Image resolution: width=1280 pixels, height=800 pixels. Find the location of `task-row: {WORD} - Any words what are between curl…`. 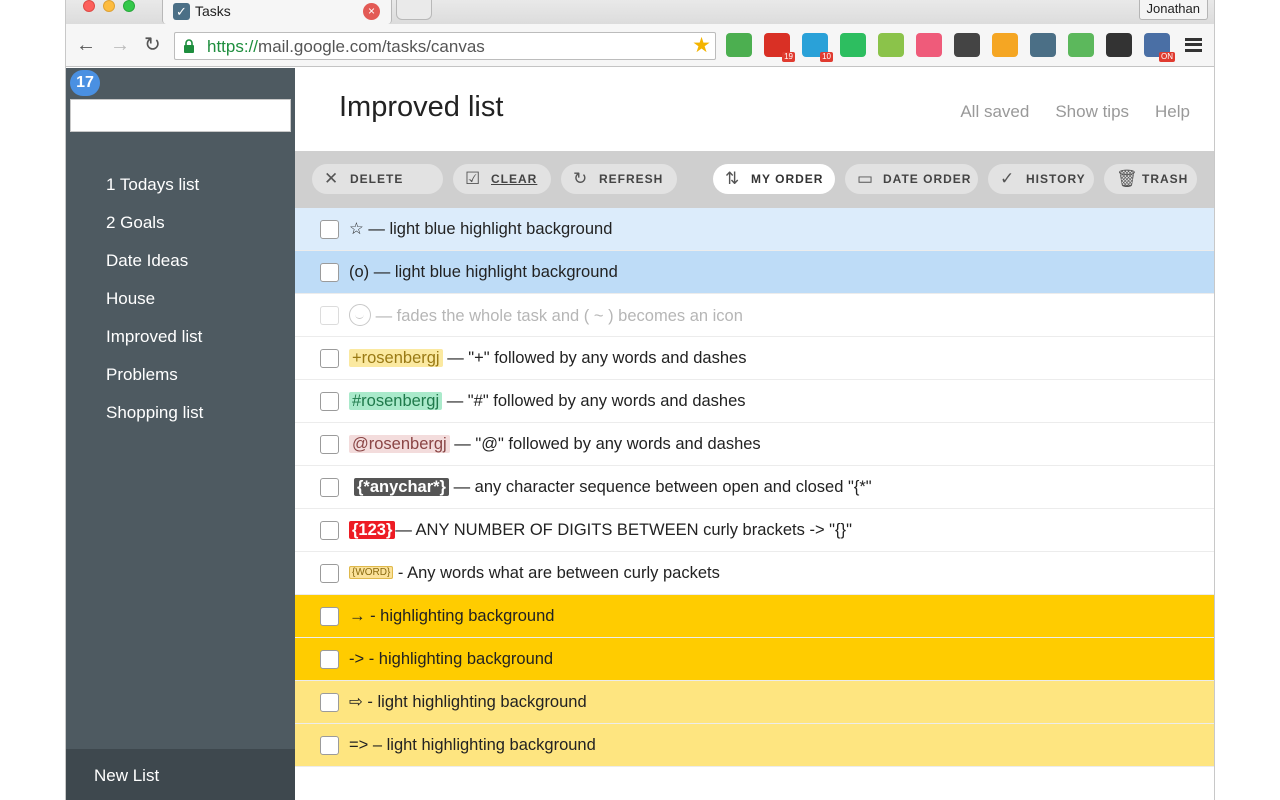

task-row: {WORD} - Any words what are between curl… is located at coordinates (754, 573).